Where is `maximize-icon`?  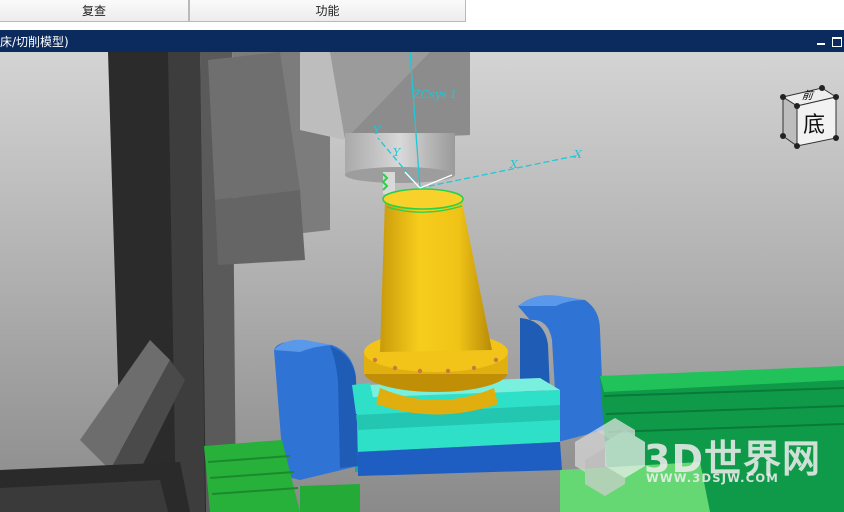 maximize-icon is located at coordinates (837, 42).